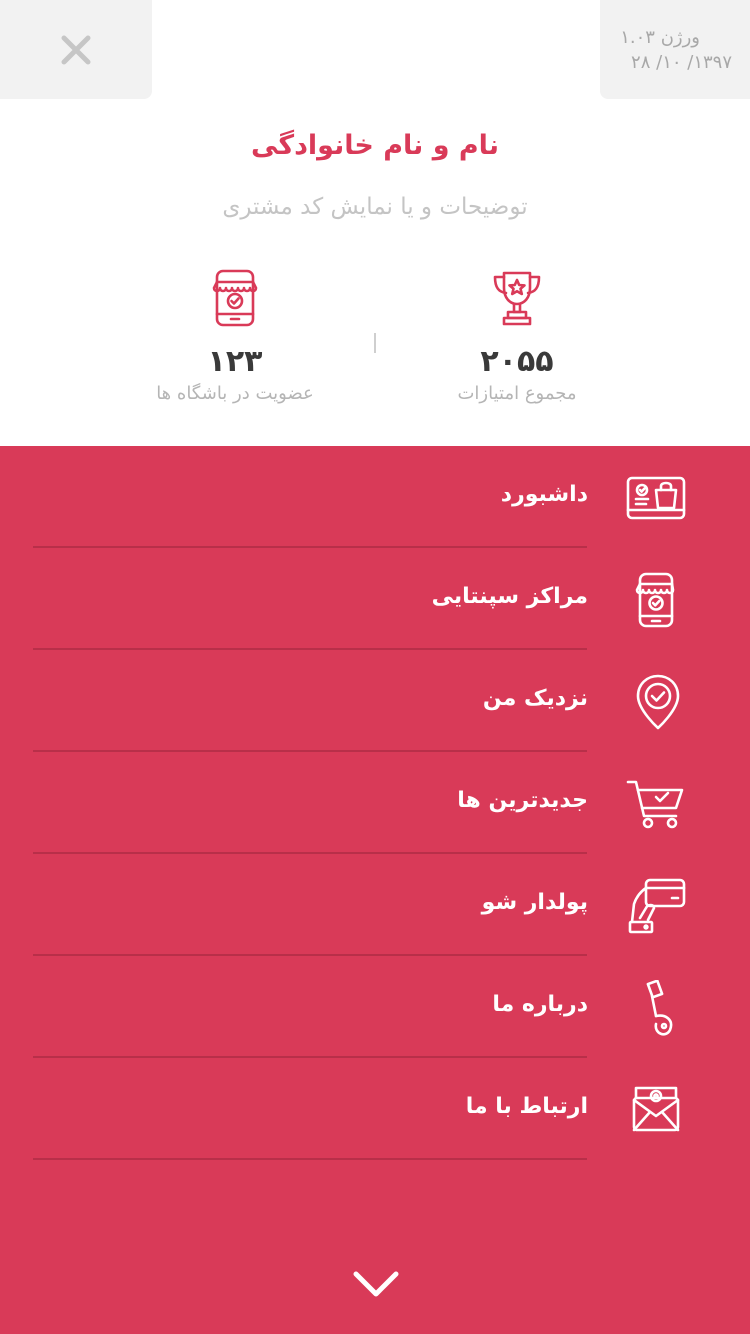 The width and height of the screenshot is (750, 1334). I want to click on close-panel, so click(76, 49).